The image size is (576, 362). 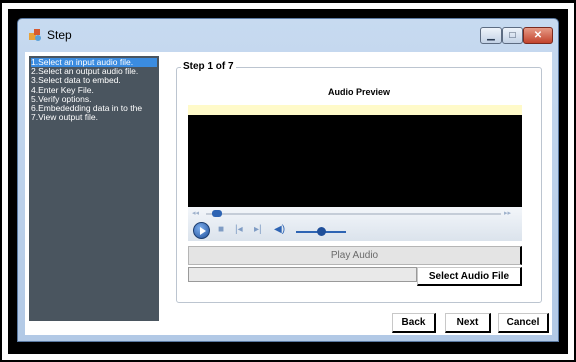 I want to click on step-list-item: 4.Enter Key File., so click(x=94, y=90).